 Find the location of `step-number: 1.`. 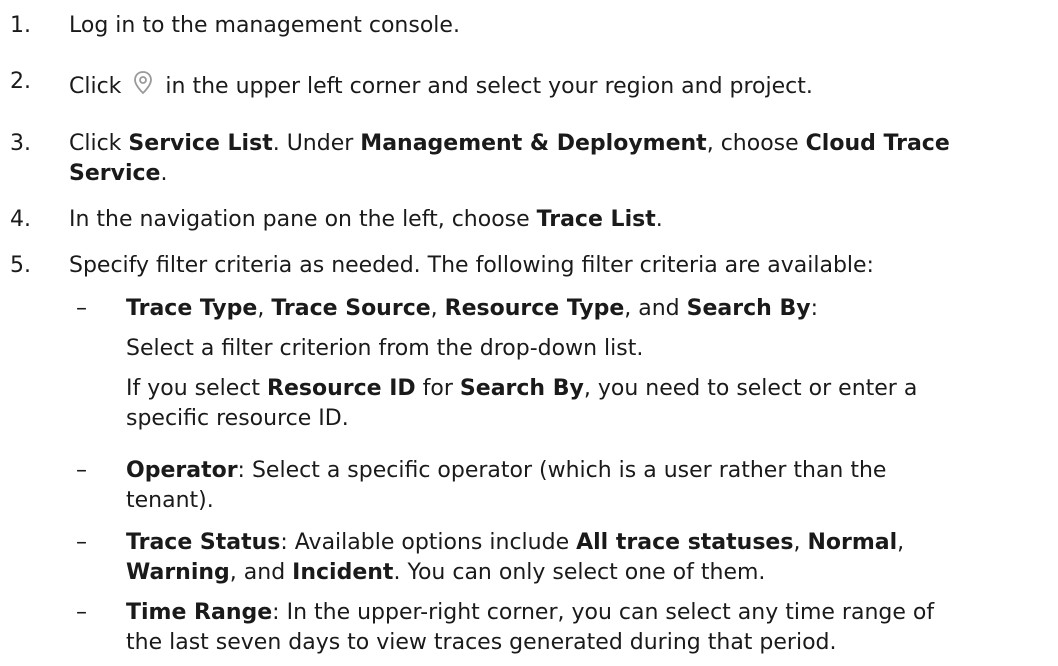

step-number: 1. is located at coordinates (20, 25).